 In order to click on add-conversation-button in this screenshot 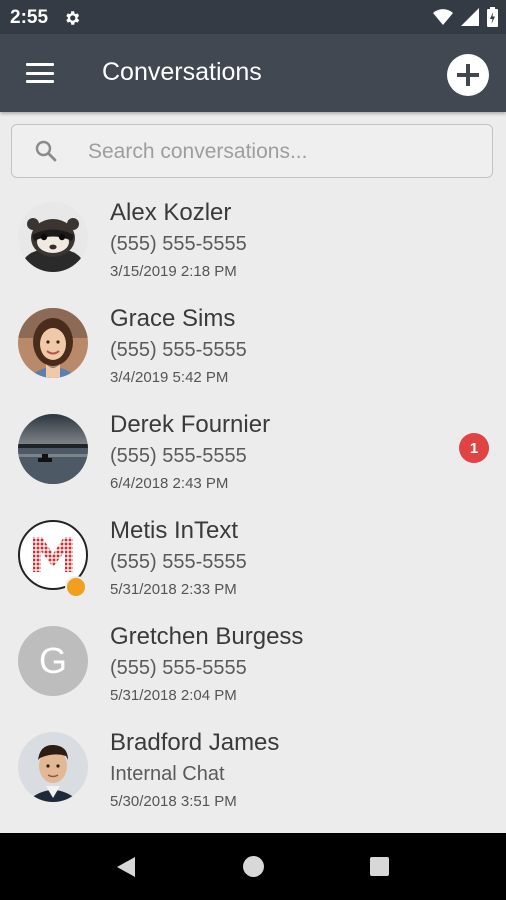, I will do `click(468, 75)`.